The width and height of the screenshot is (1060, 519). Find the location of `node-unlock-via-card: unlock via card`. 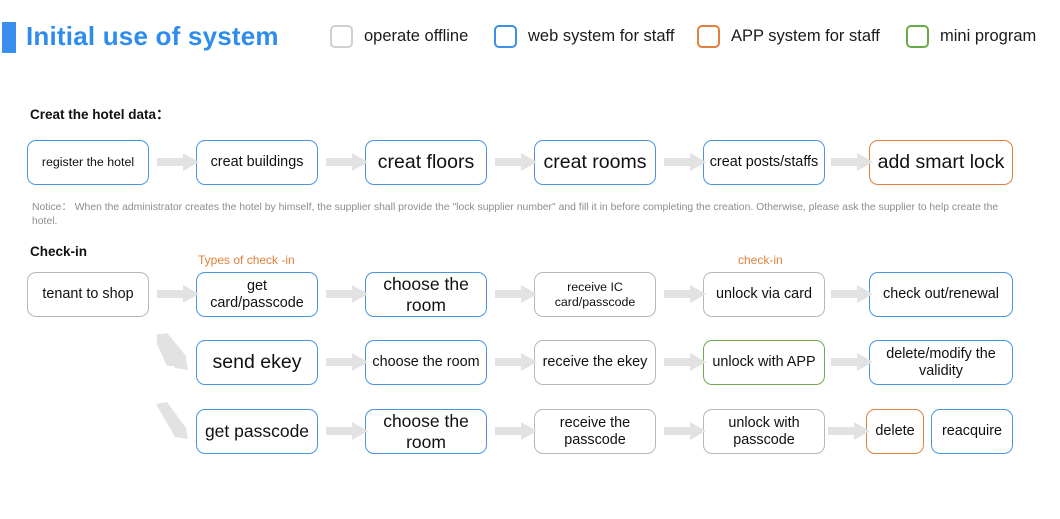

node-unlock-via-card: unlock via card is located at coordinates (764, 294).